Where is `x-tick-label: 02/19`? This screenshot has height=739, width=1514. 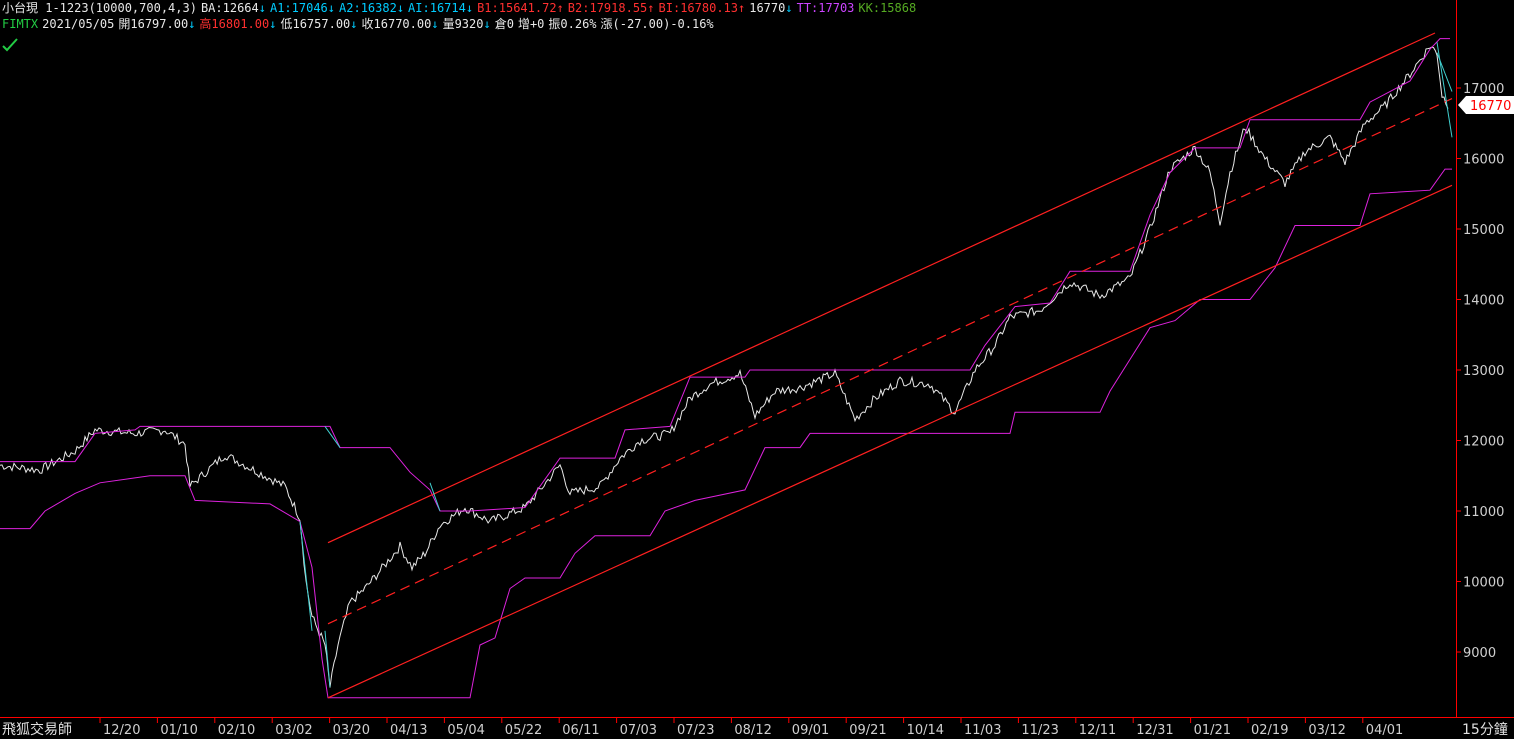 x-tick-label: 02/19 is located at coordinates (1269, 730).